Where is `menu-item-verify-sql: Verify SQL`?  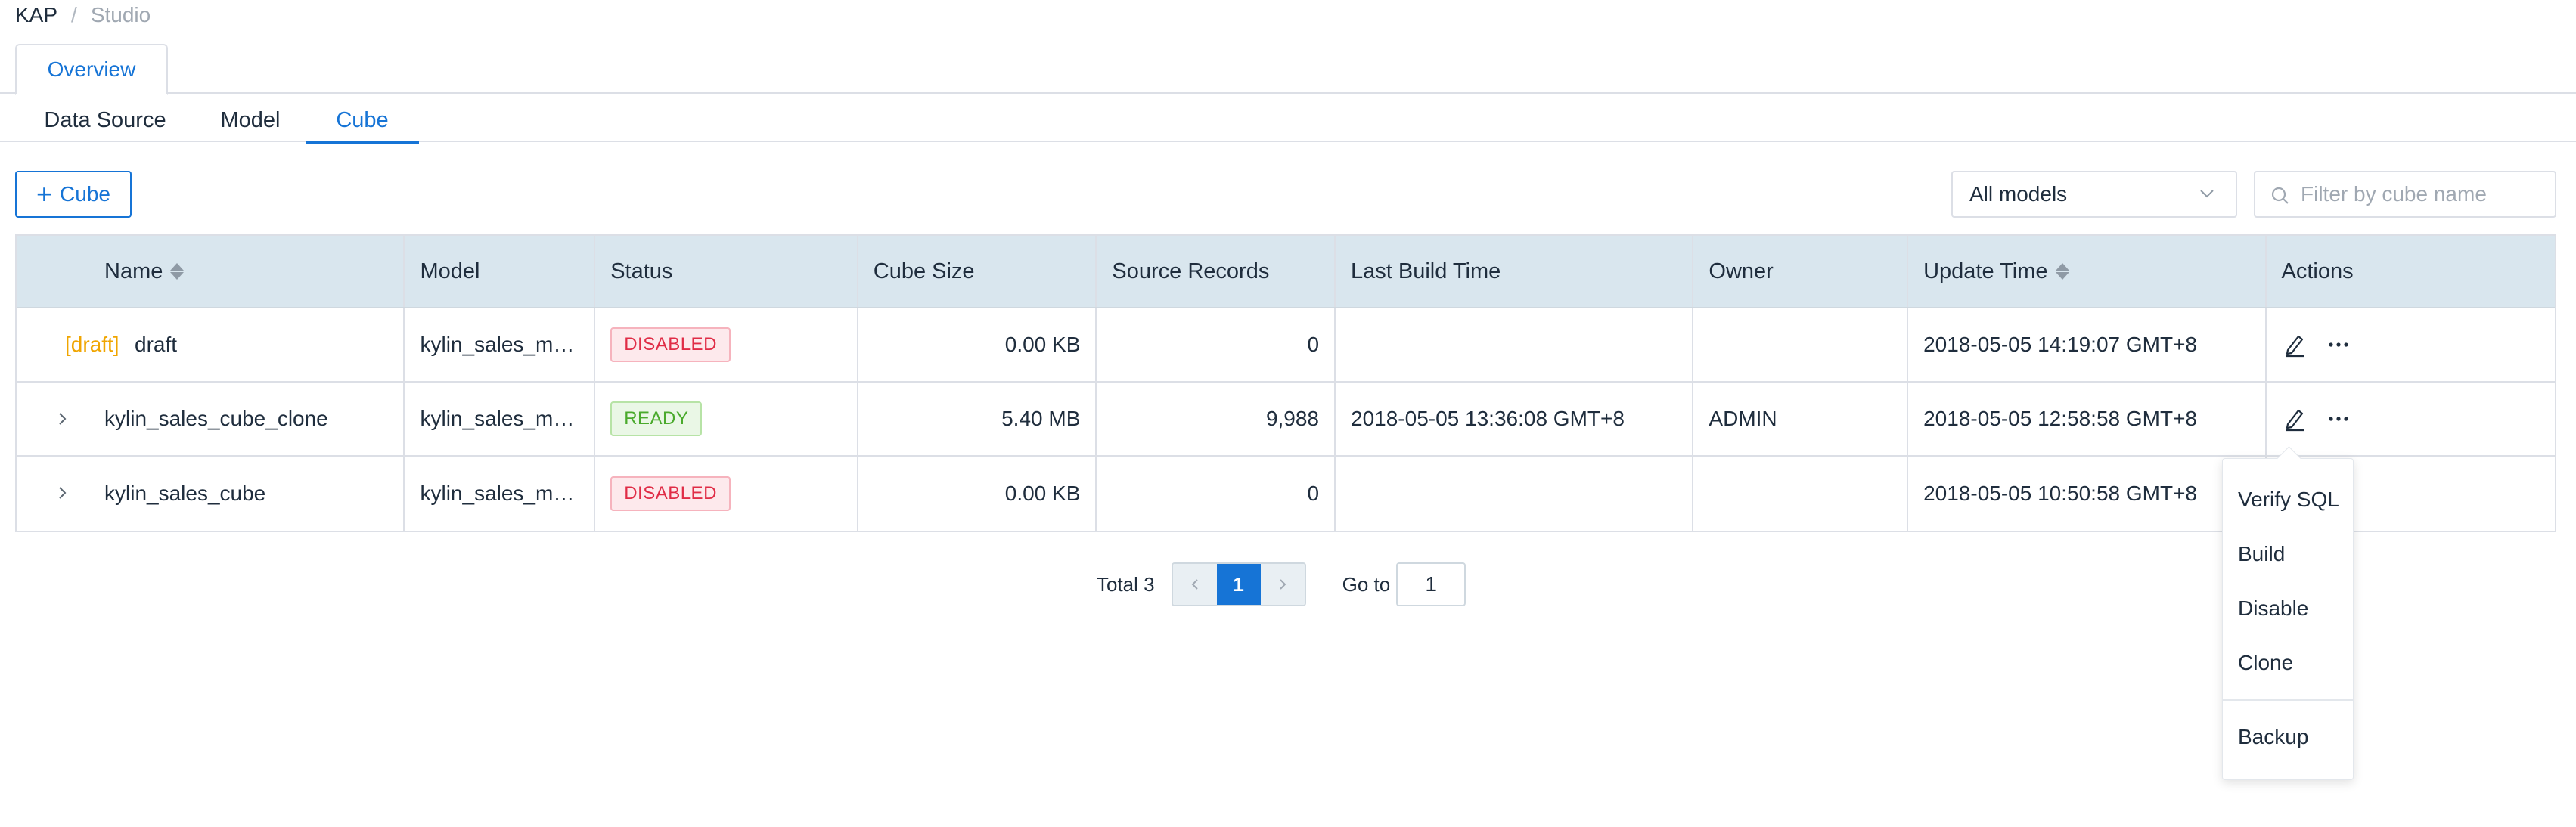 menu-item-verify-sql: Verify SQL is located at coordinates (2288, 500).